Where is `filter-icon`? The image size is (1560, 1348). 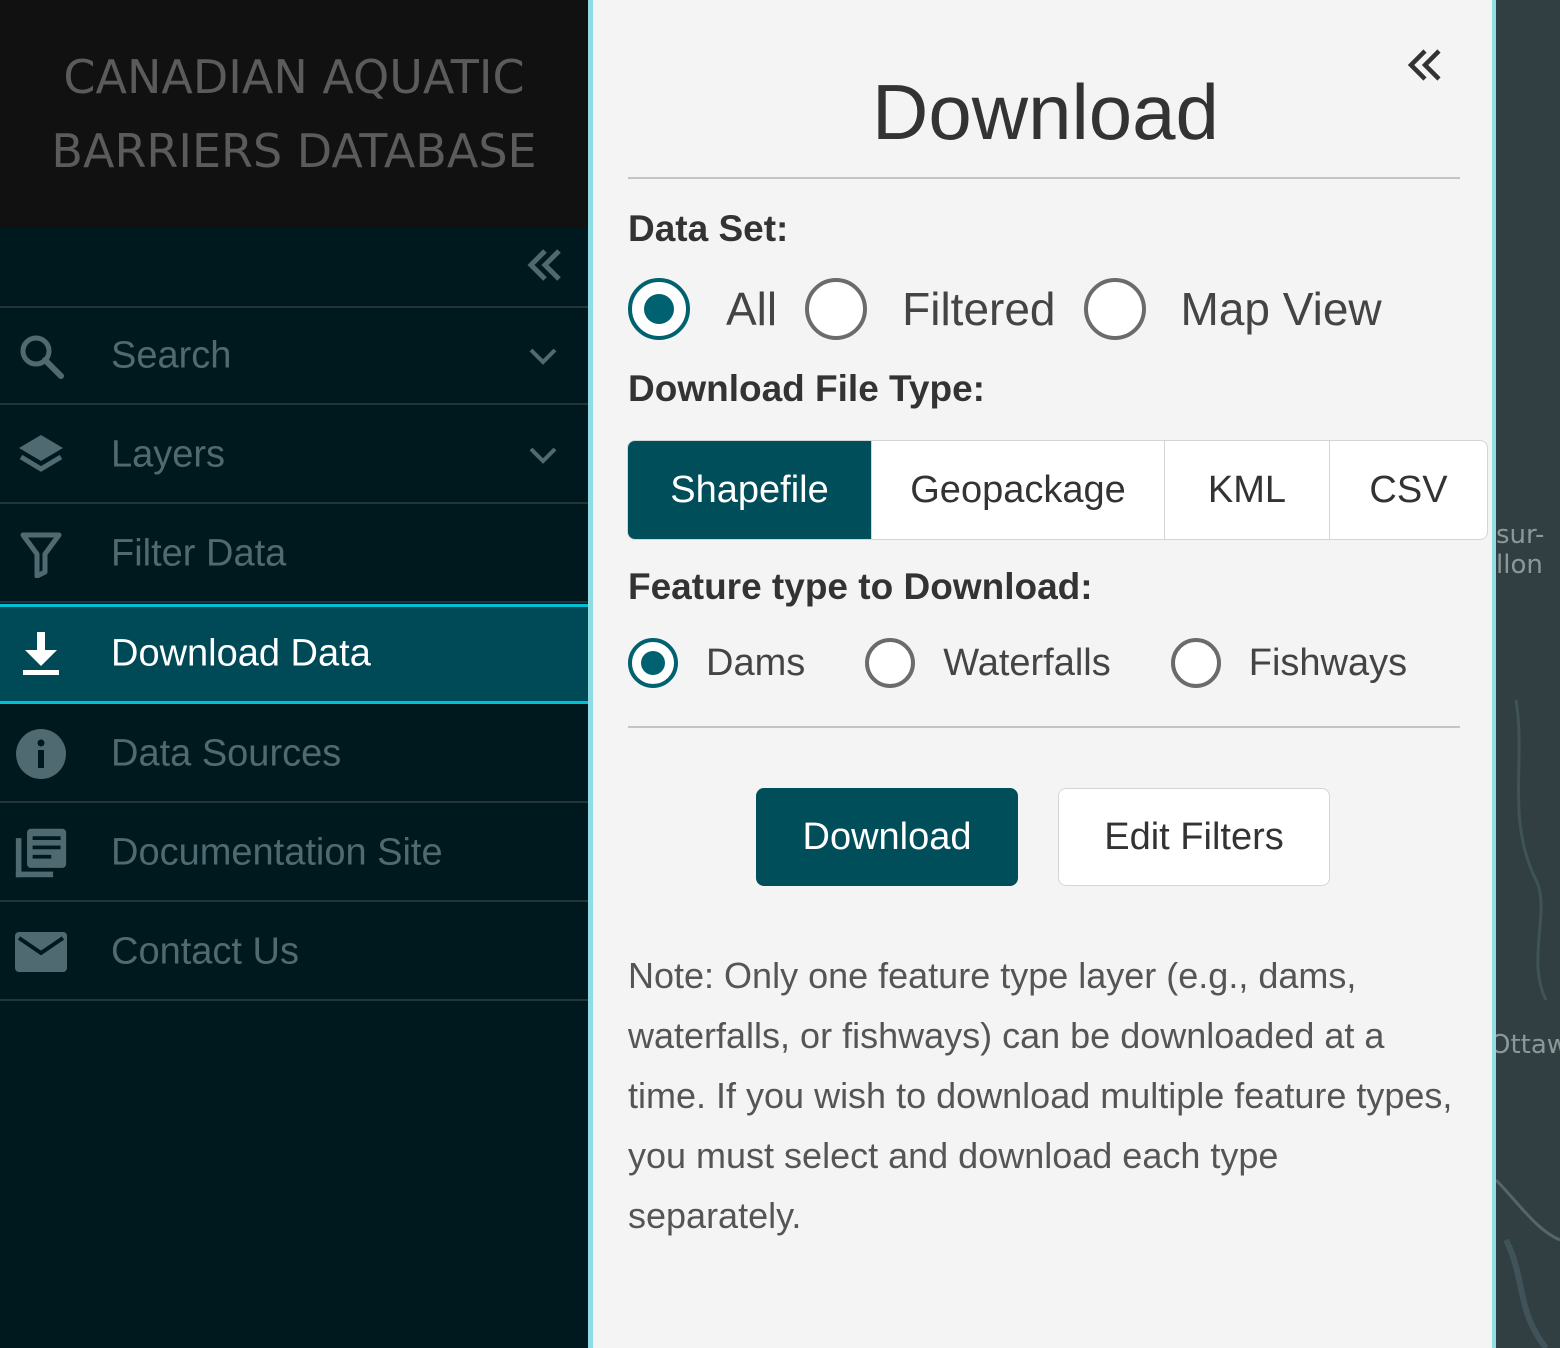 filter-icon is located at coordinates (41, 554).